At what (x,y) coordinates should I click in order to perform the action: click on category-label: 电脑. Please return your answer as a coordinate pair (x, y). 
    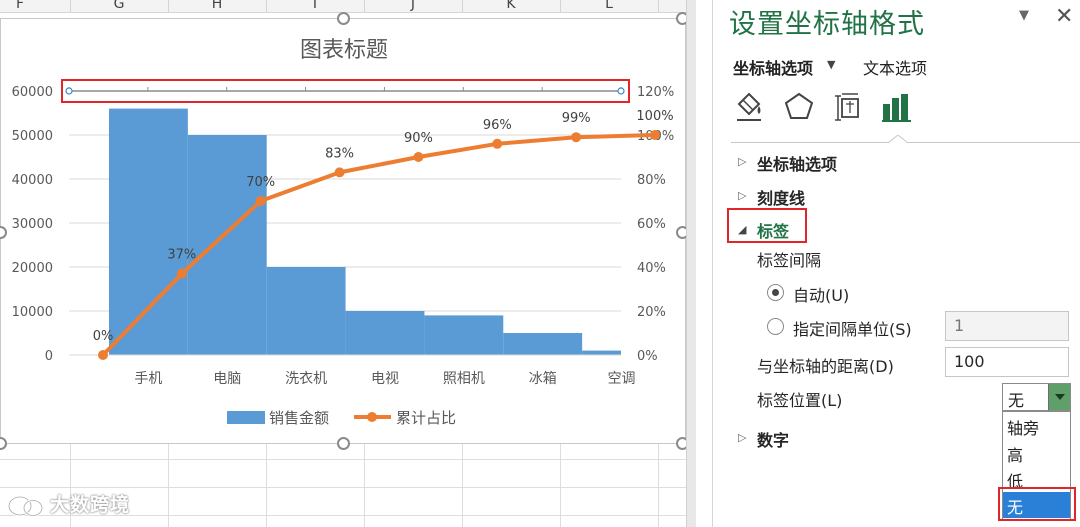
    Looking at the image, I should click on (227, 379).